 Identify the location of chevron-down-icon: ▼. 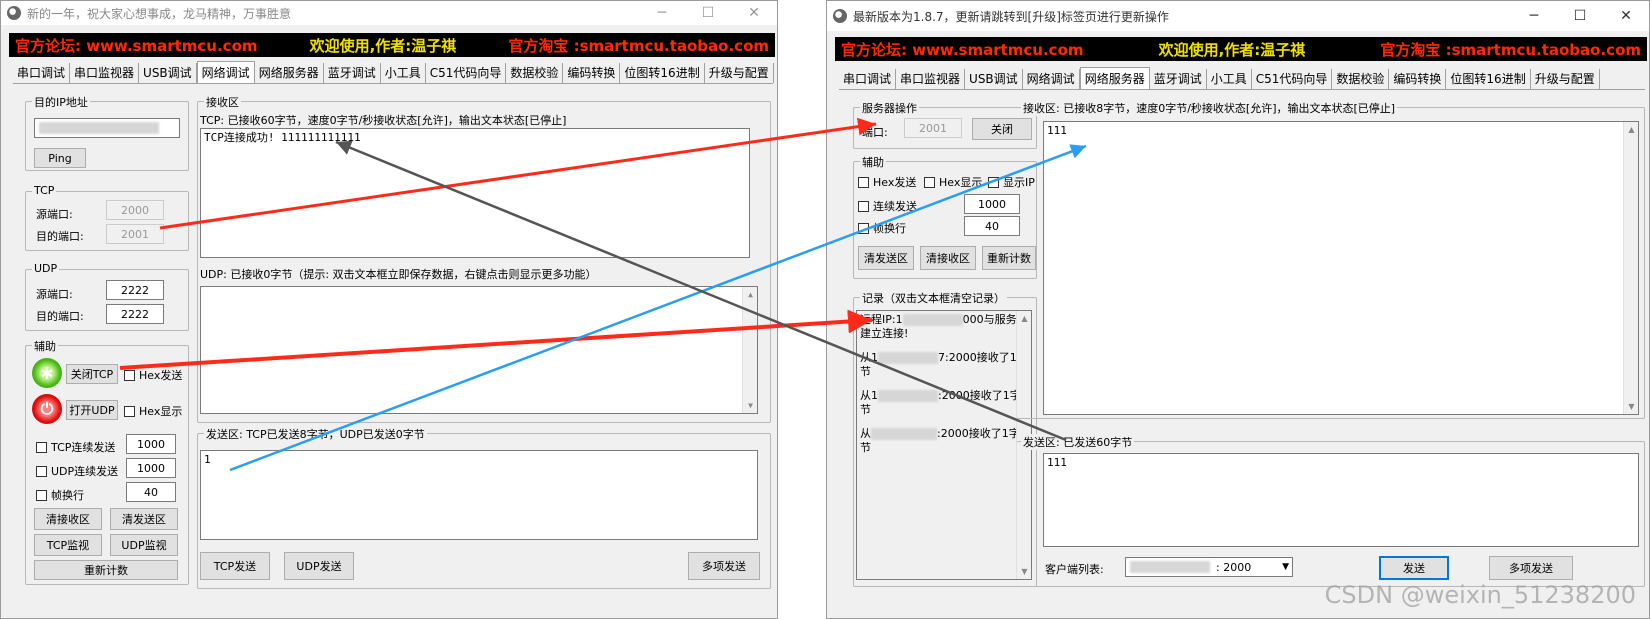
(1285, 567).